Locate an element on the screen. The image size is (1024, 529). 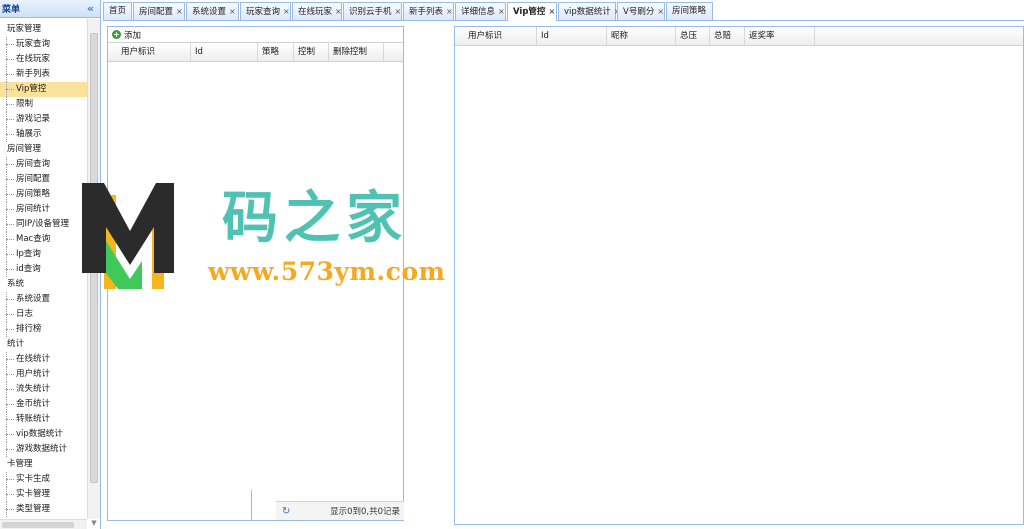
scrollbar-thumb is located at coordinates (38, 525).